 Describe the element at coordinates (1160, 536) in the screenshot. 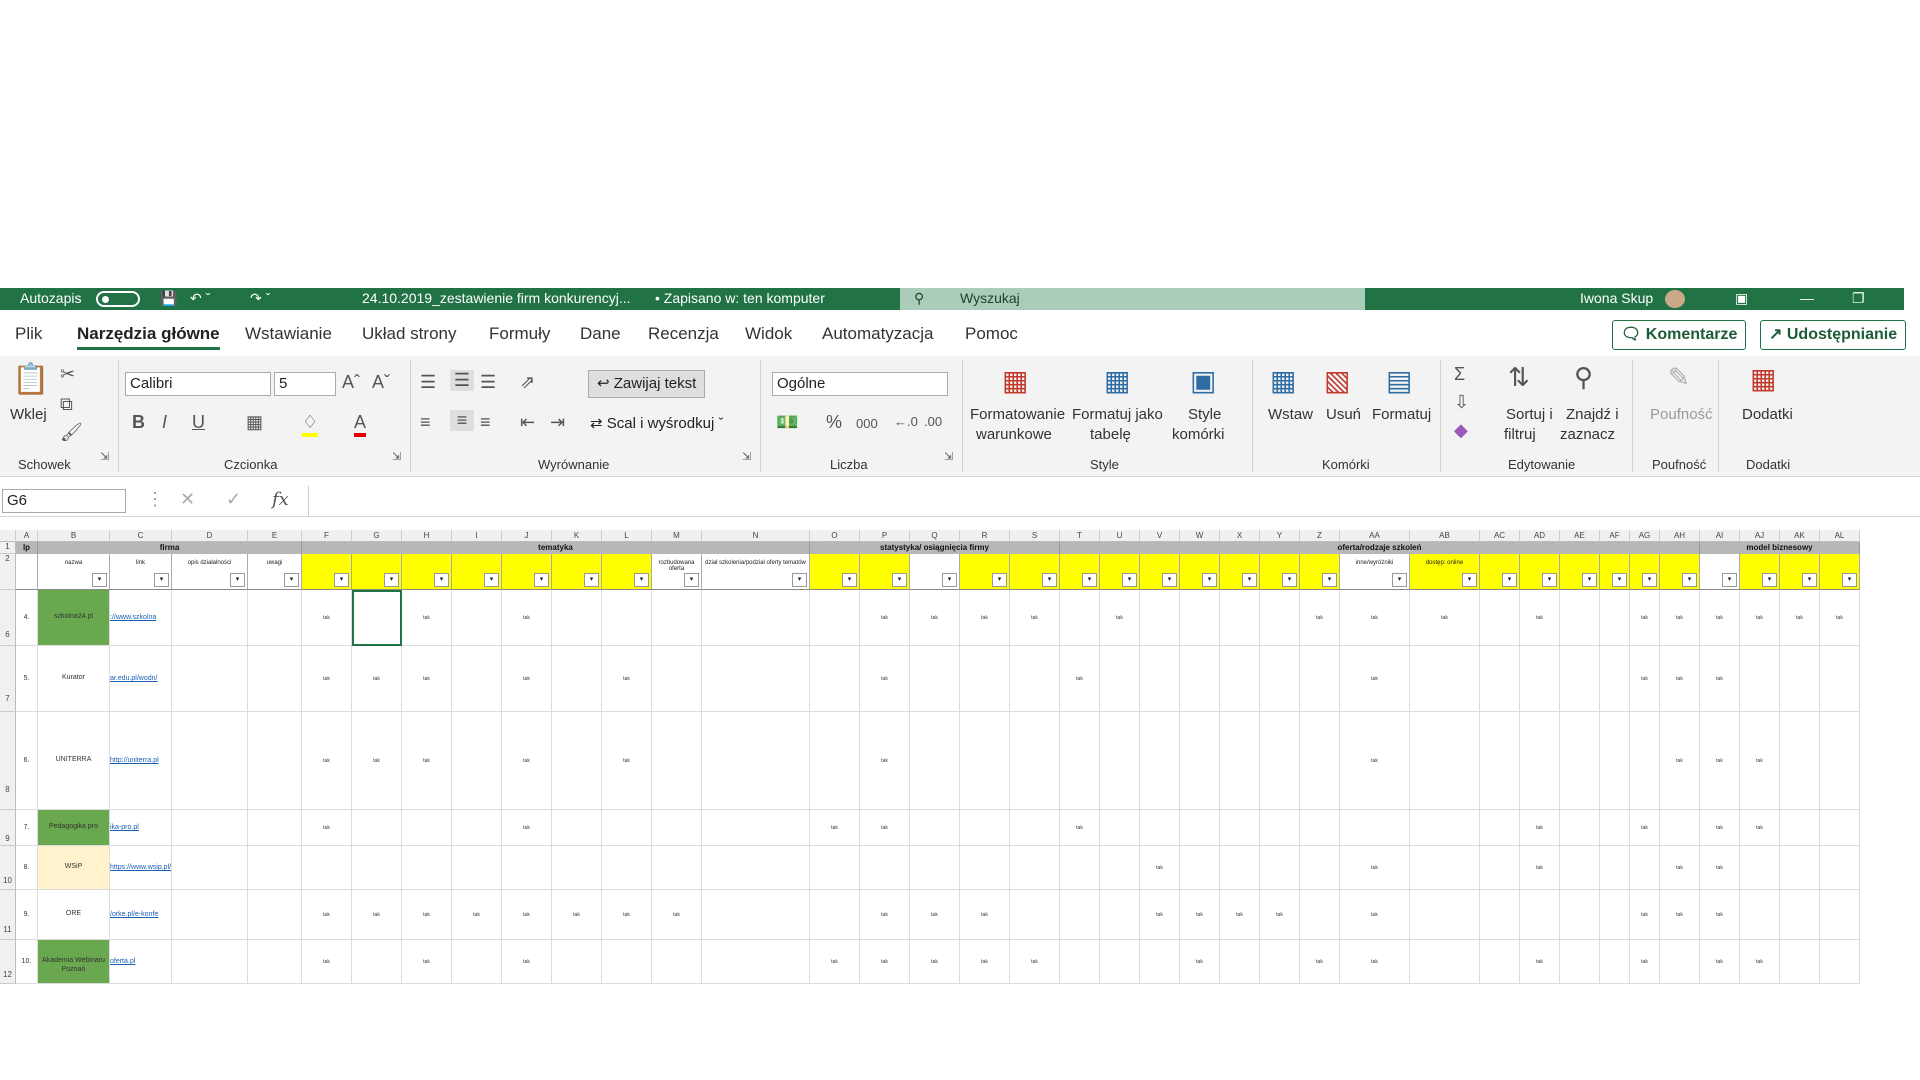

I see `column-header: V` at that location.